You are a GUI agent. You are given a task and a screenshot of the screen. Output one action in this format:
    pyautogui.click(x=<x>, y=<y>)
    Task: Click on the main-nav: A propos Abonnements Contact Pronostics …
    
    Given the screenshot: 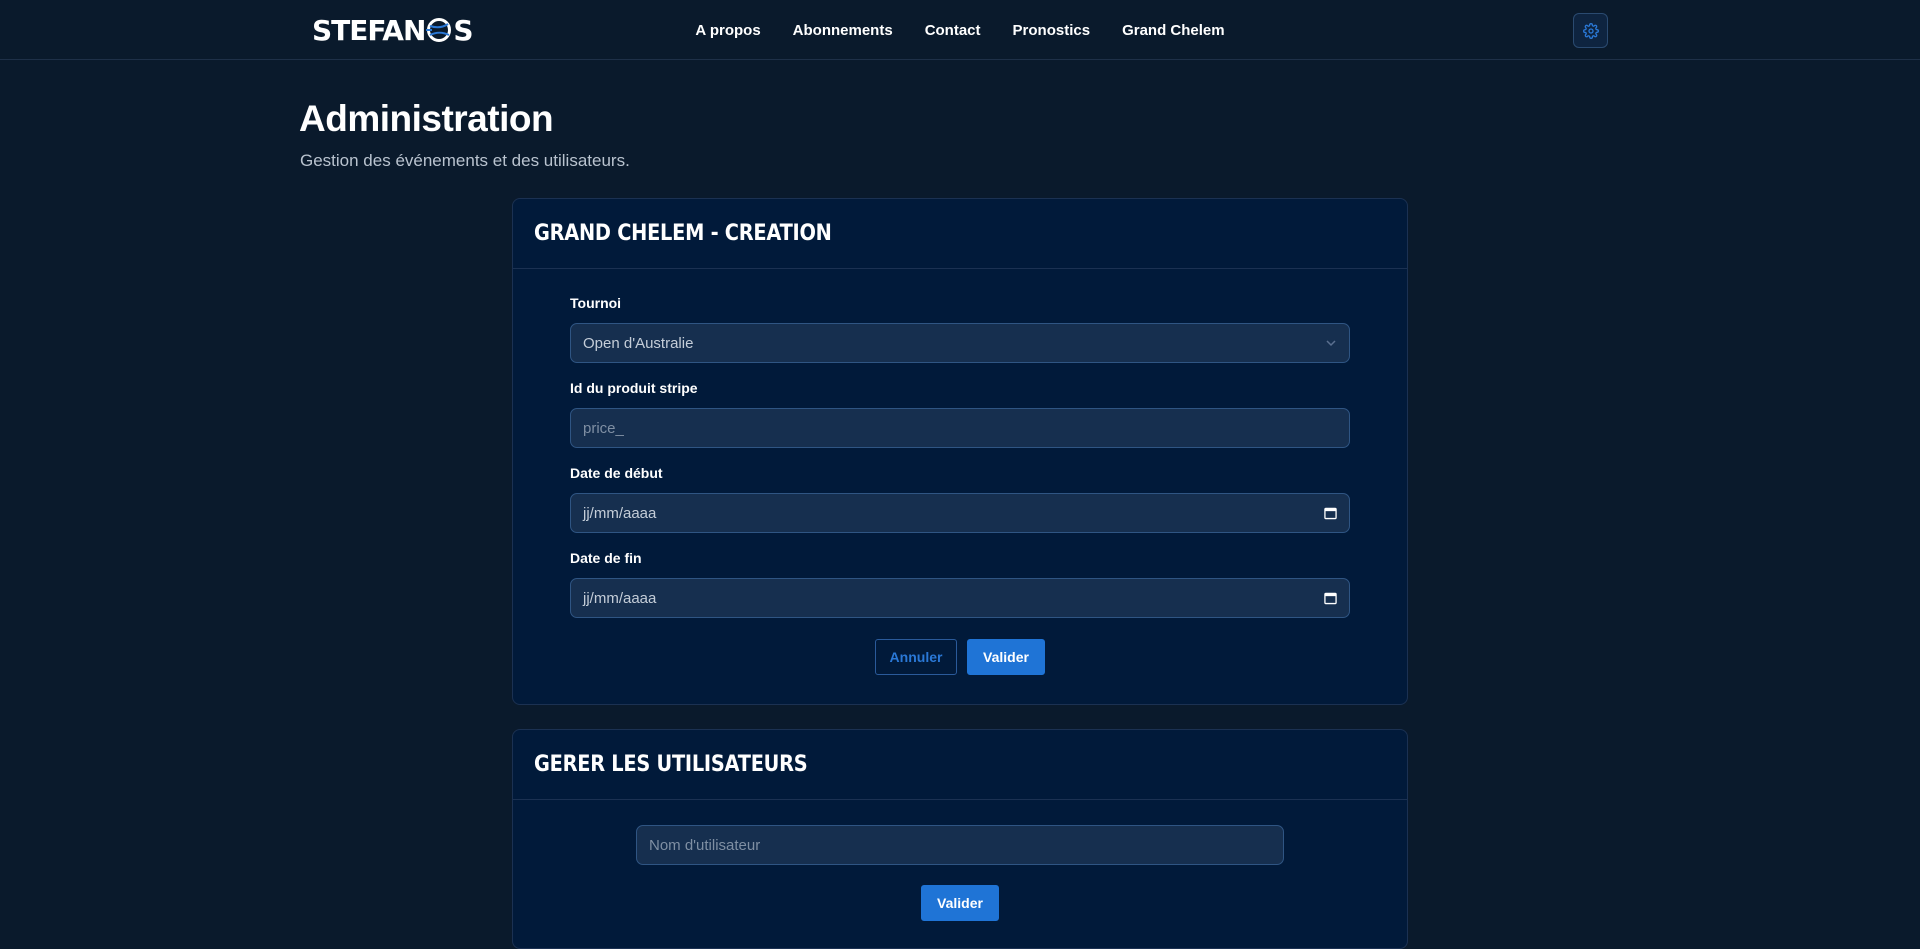 What is the action you would take?
    pyautogui.click(x=960, y=30)
    